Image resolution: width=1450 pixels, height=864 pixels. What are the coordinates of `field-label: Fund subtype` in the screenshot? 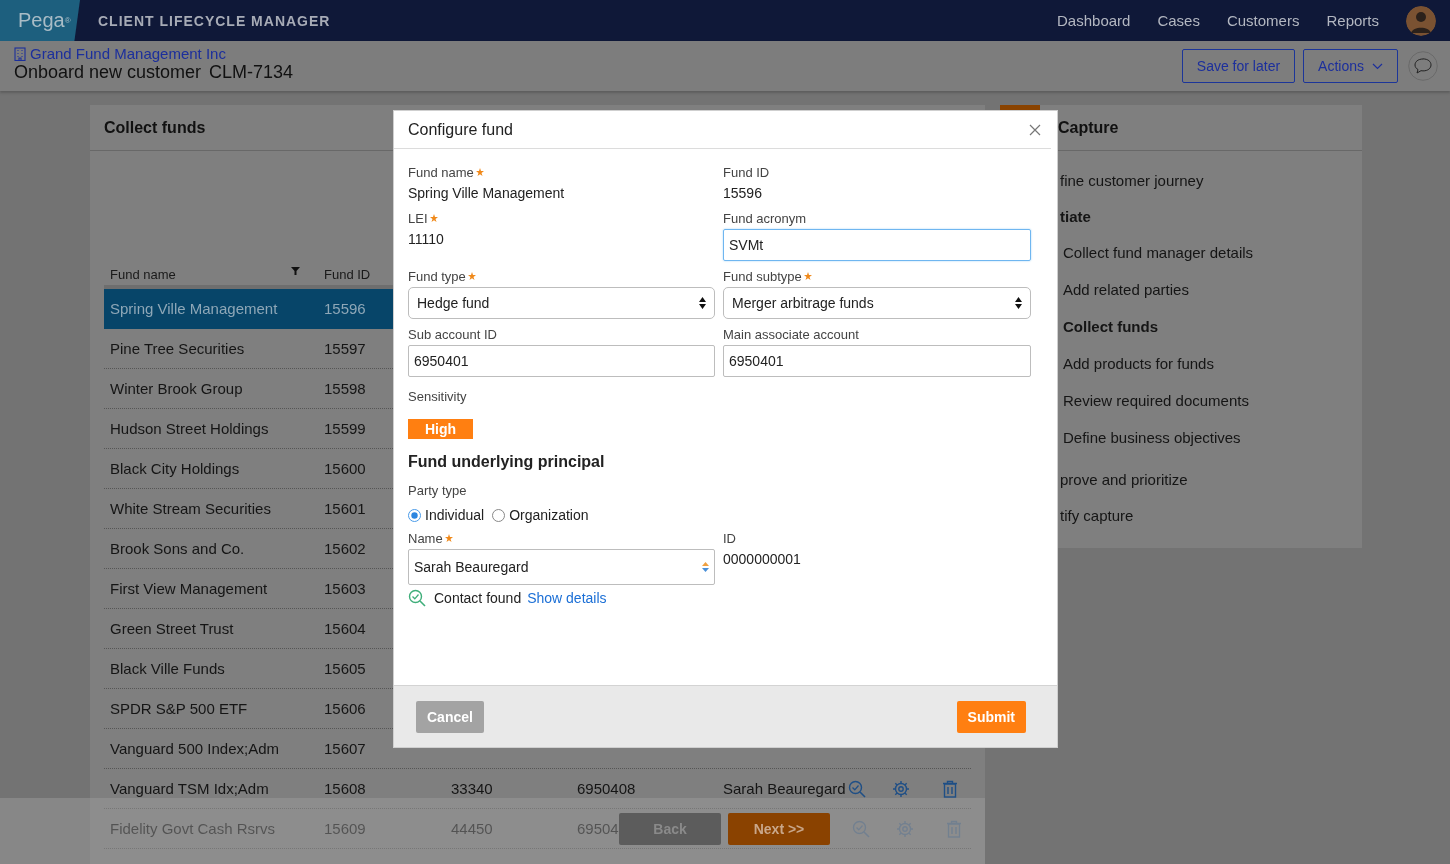 It's located at (762, 276).